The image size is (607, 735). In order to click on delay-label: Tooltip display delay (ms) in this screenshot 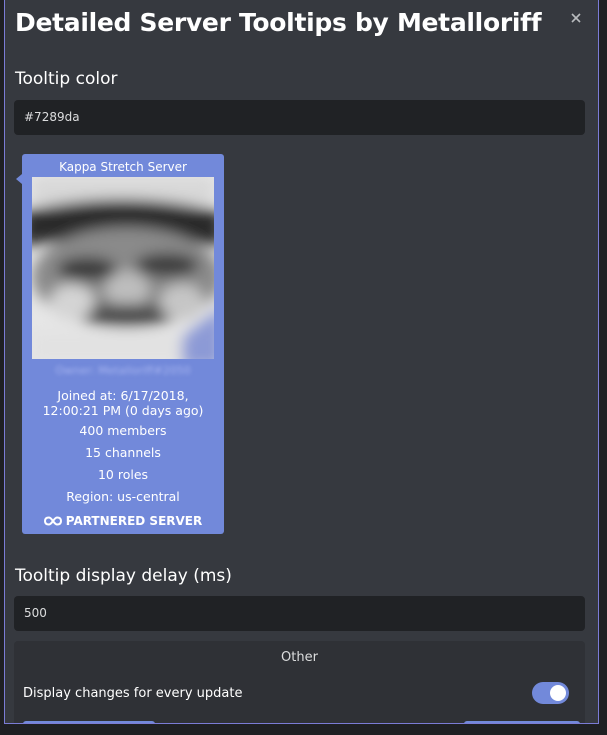, I will do `click(123, 576)`.